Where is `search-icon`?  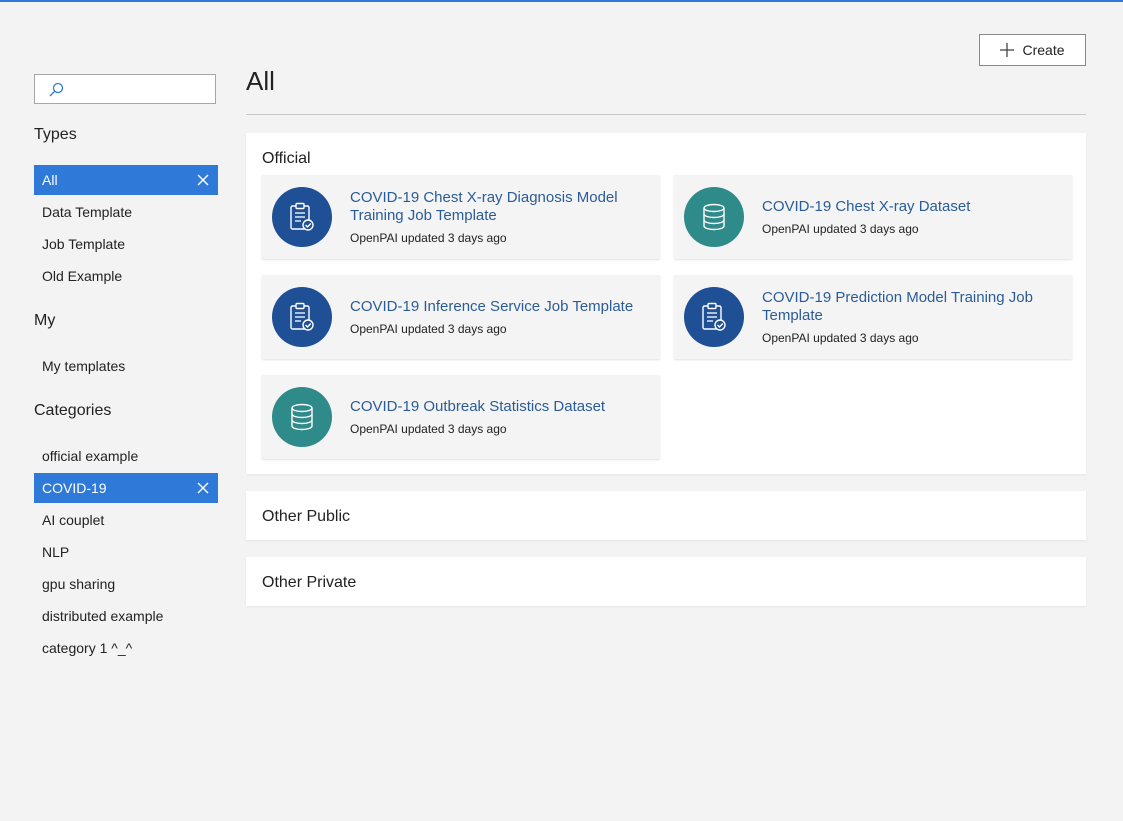
search-icon is located at coordinates (56, 89).